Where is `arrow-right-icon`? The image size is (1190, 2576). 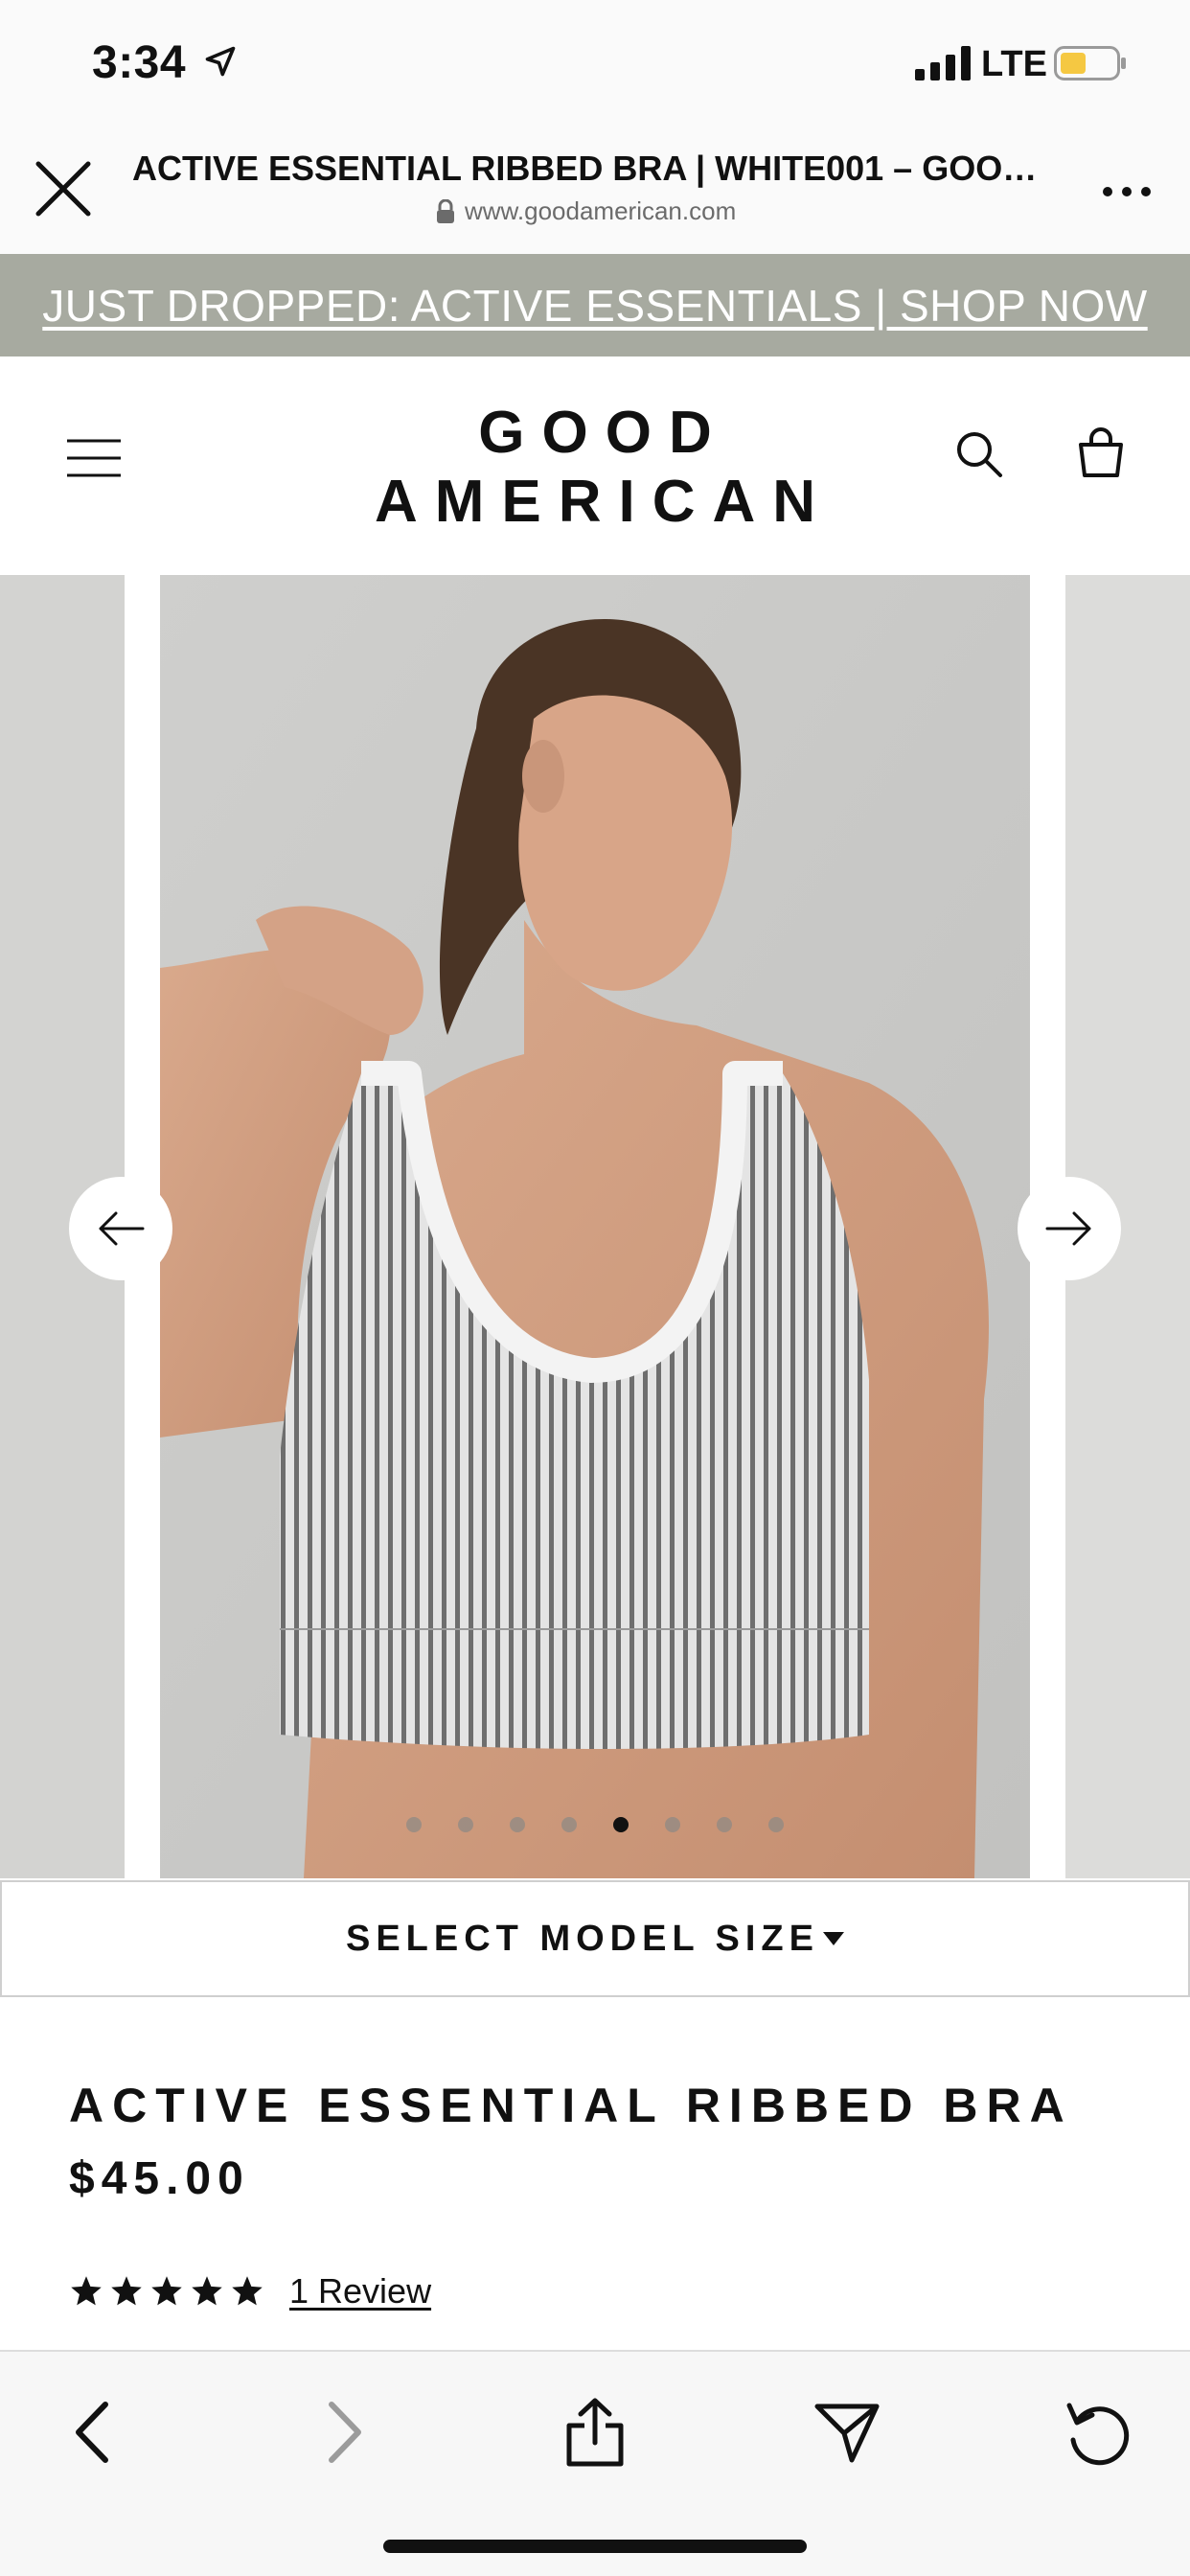 arrow-right-icon is located at coordinates (1068, 1228).